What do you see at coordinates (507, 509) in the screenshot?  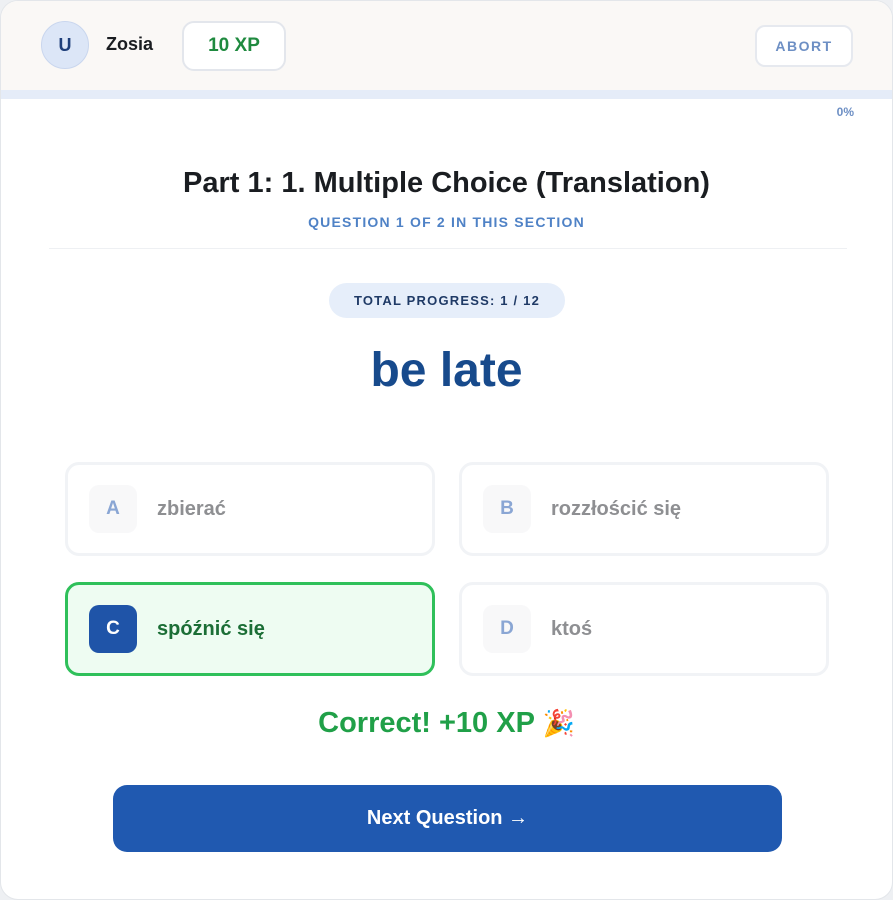 I see `option-letter: B` at bounding box center [507, 509].